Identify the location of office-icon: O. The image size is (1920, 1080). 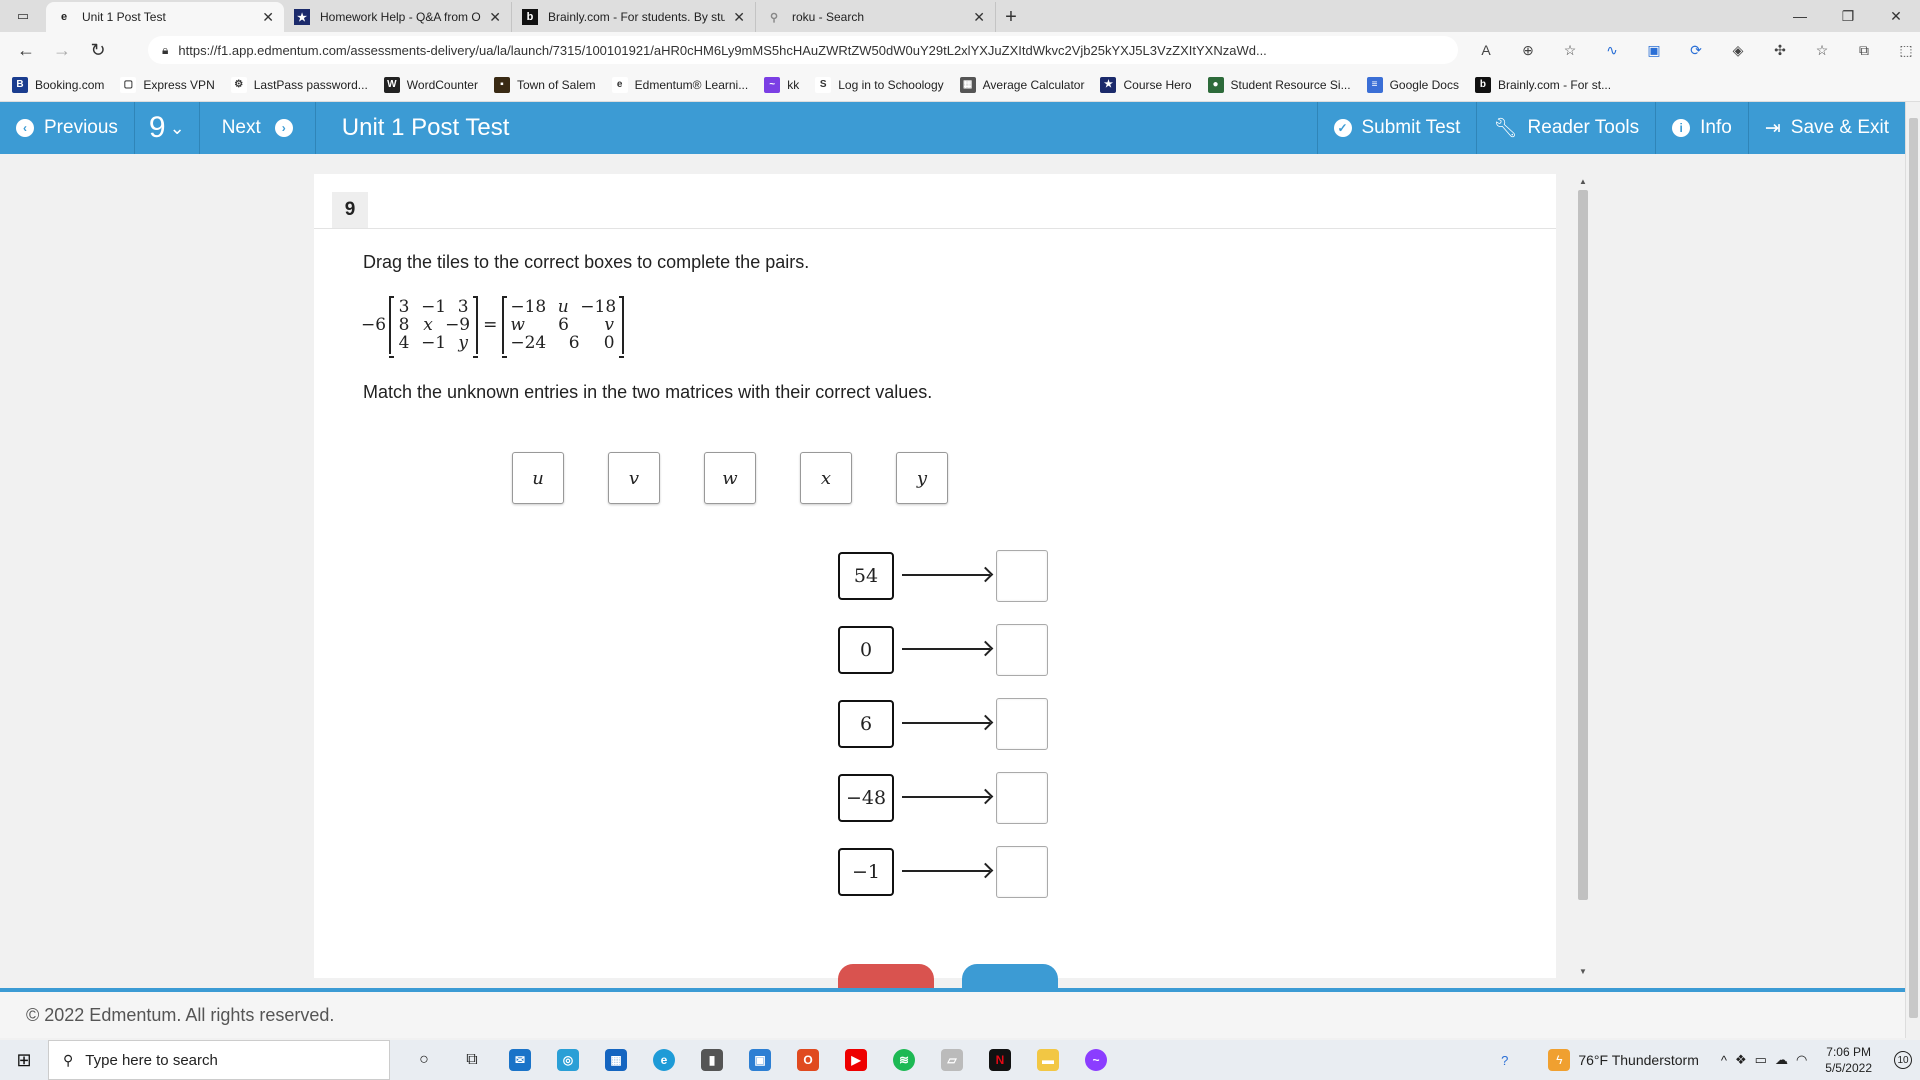
(808, 1060).